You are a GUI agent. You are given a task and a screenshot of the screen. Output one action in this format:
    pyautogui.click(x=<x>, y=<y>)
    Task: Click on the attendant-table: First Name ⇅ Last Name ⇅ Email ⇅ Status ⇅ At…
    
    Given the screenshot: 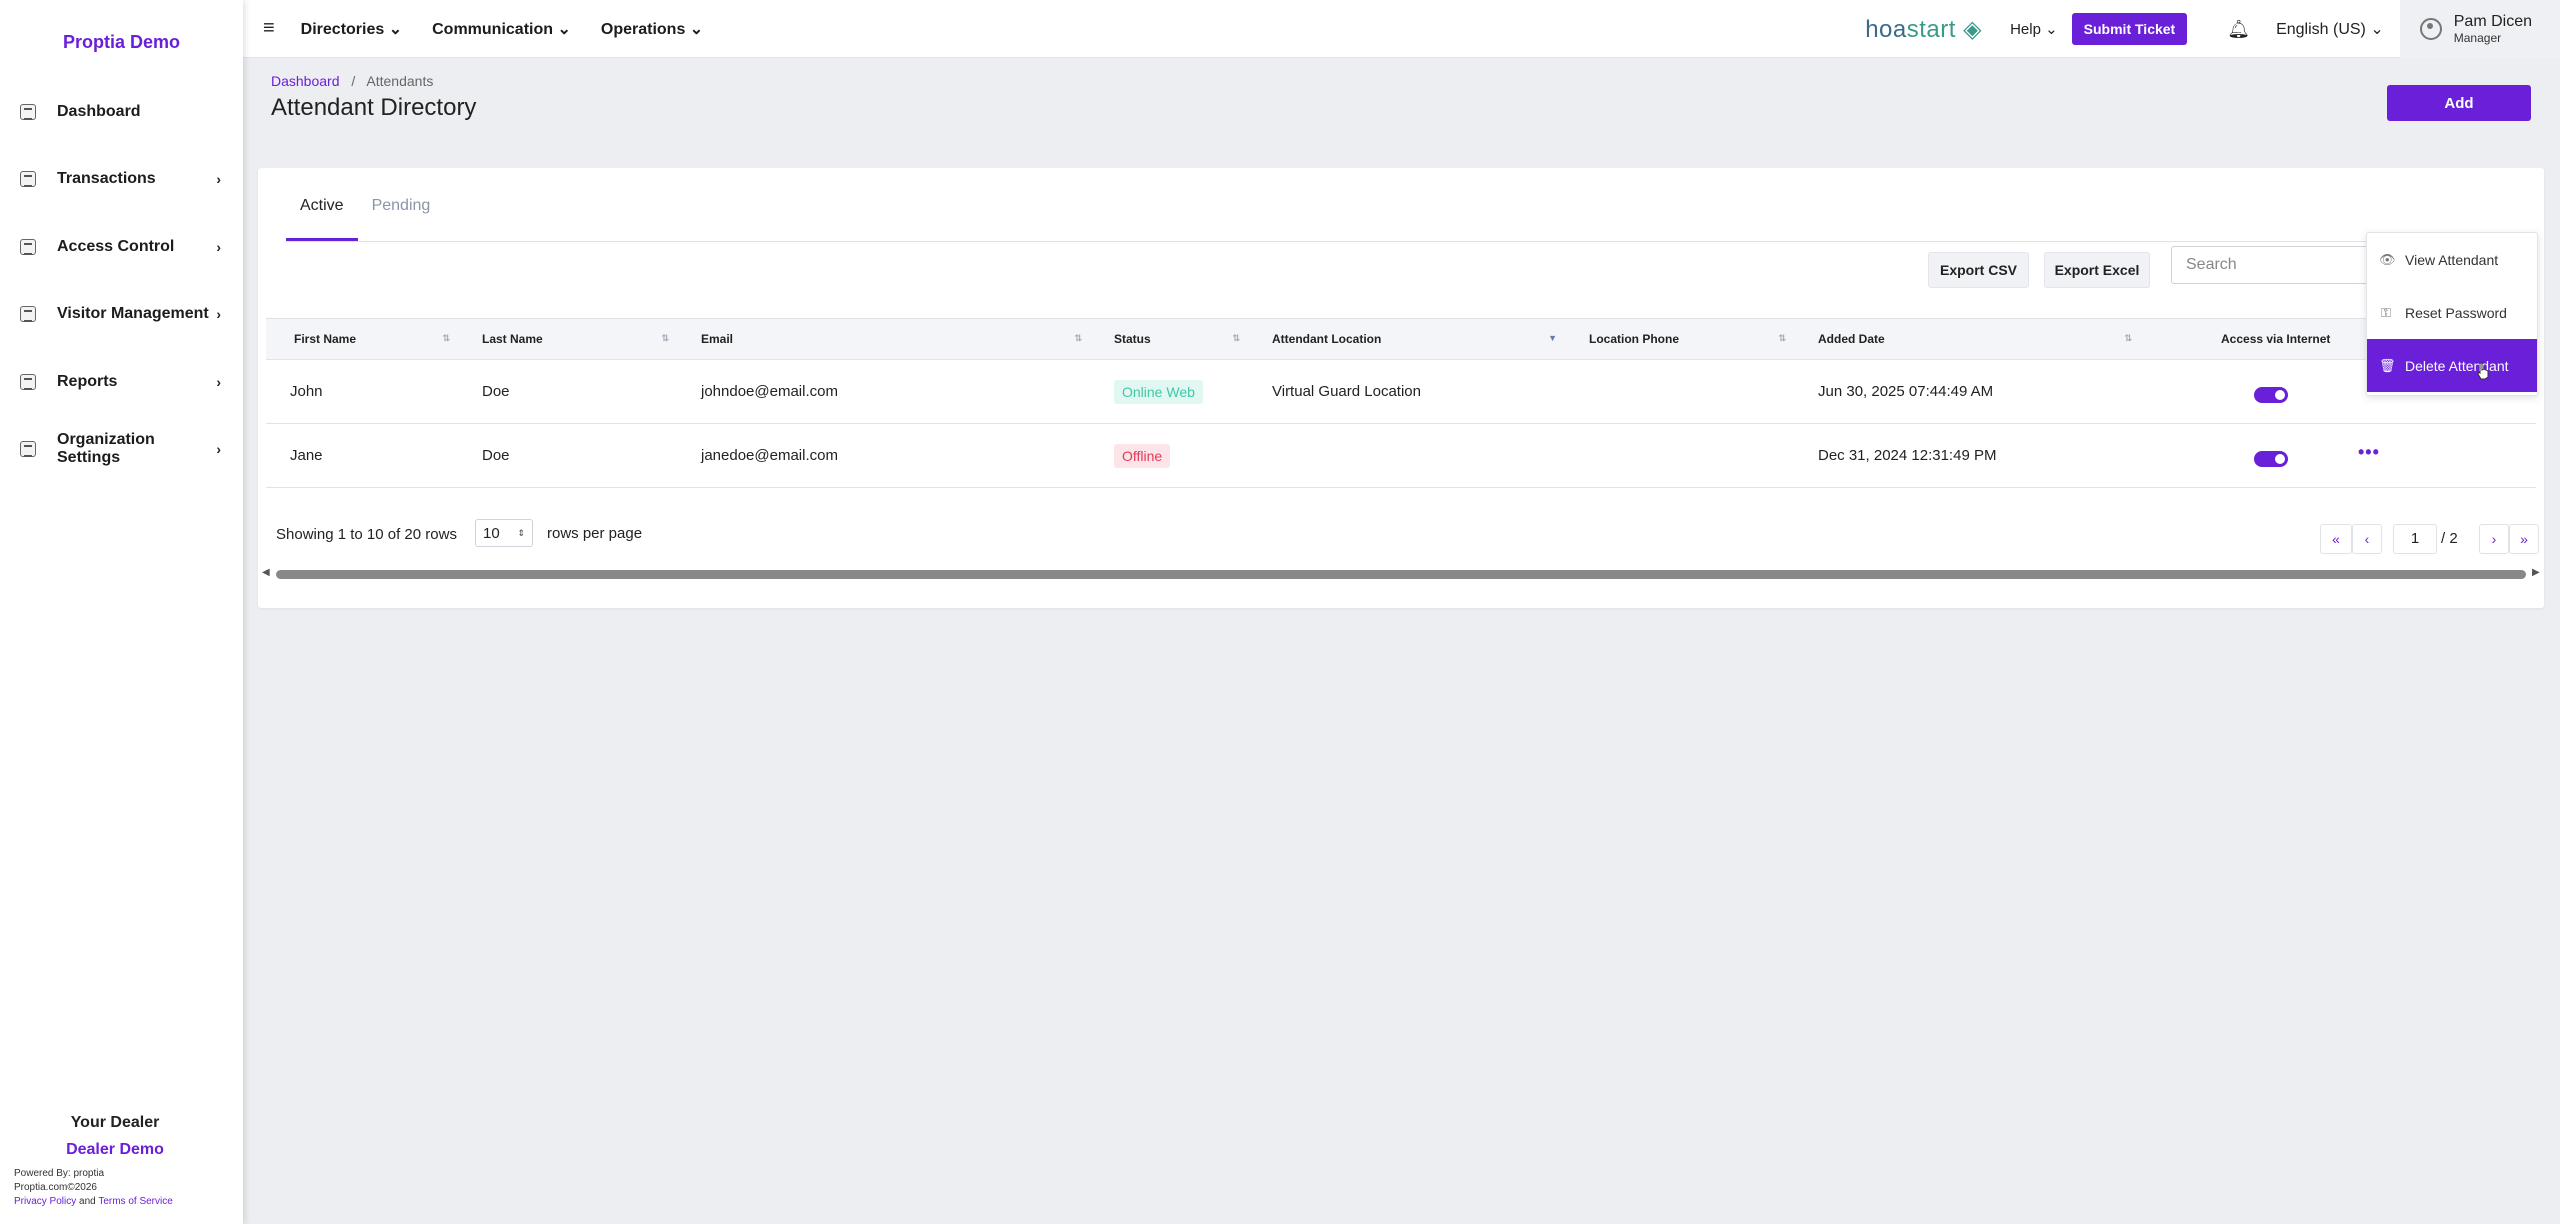 What is the action you would take?
    pyautogui.click(x=1401, y=403)
    